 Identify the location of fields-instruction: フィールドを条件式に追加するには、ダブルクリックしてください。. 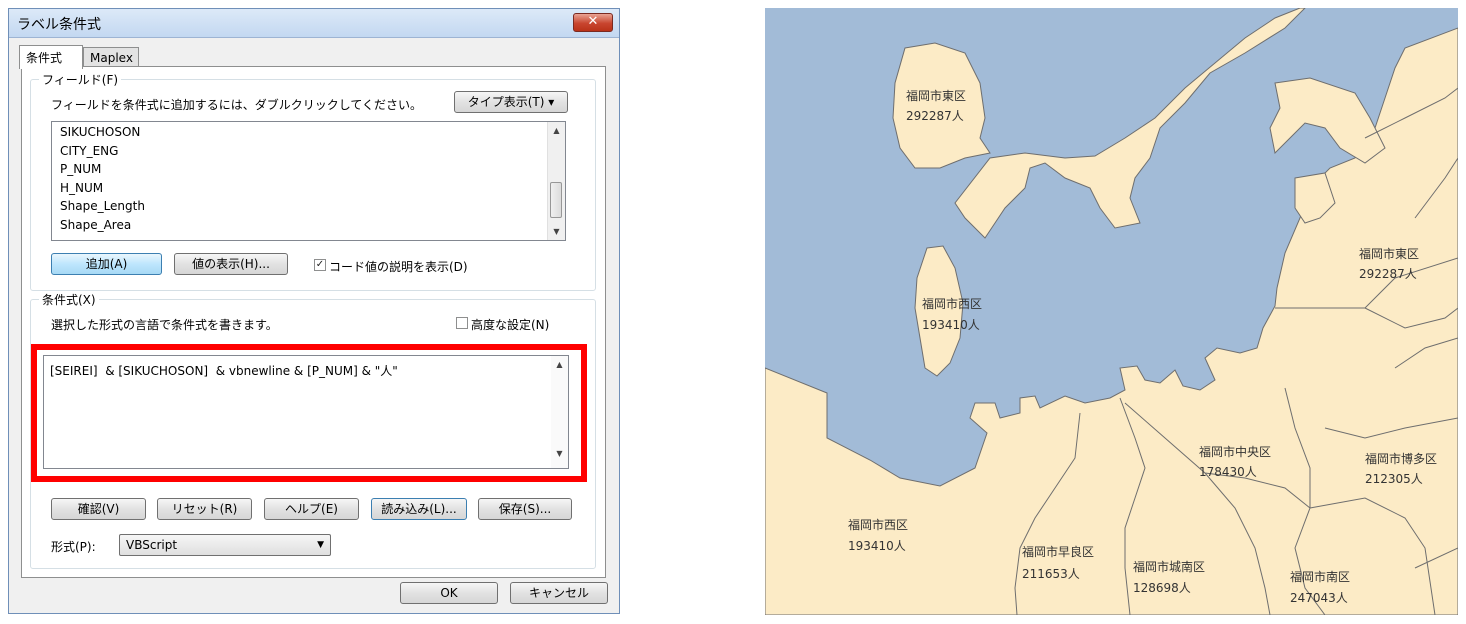
(237, 105).